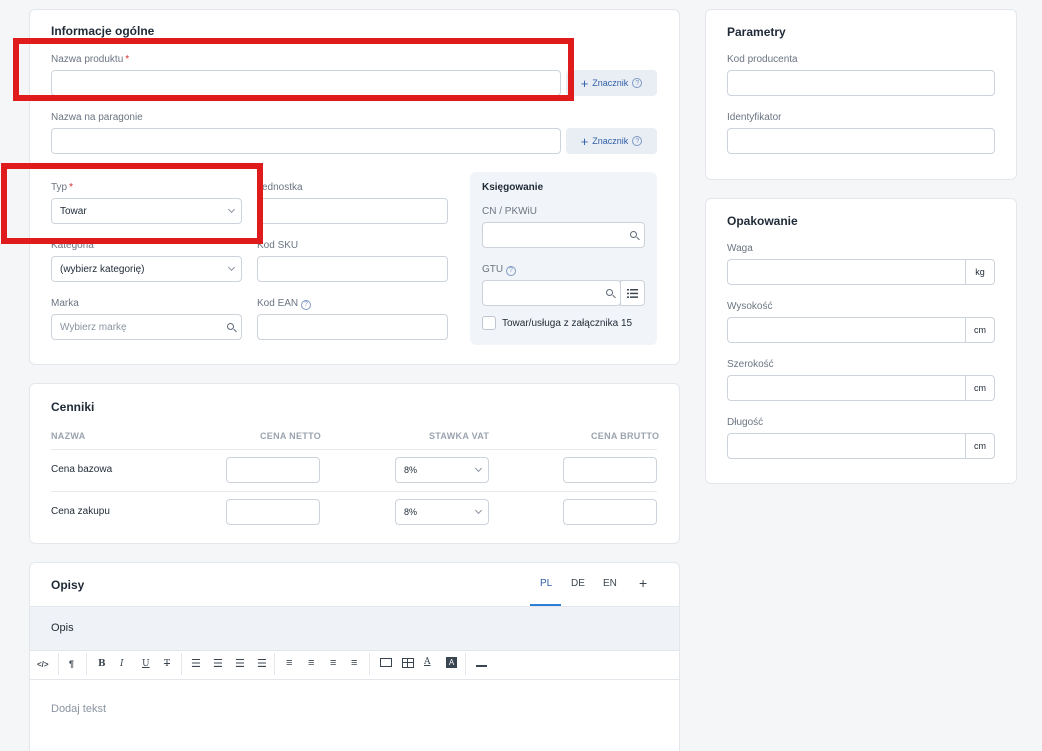  Describe the element at coordinates (499, 270) in the screenshot. I see `gtu-label: GTU ?` at that location.